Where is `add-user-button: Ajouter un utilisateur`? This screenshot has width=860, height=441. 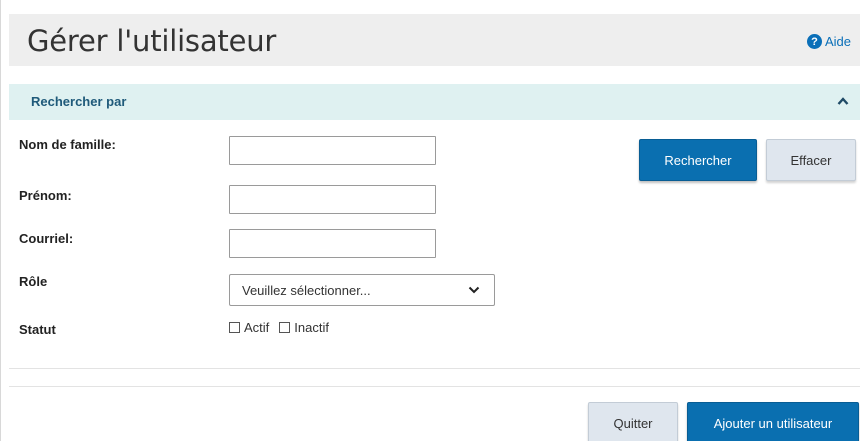 add-user-button: Ajouter un utilisateur is located at coordinates (773, 421).